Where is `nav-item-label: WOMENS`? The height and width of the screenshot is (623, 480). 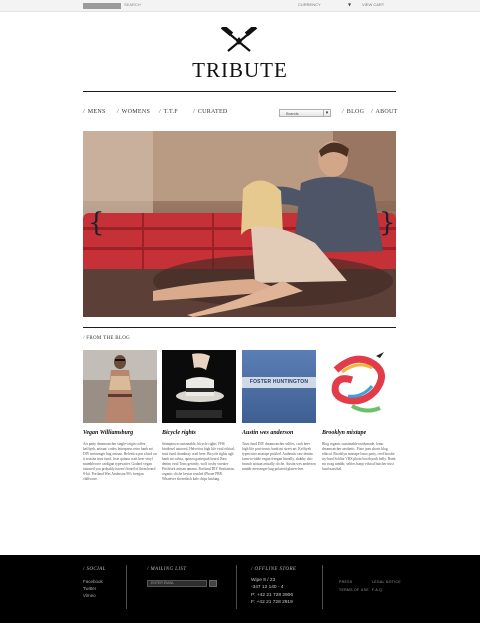
nav-item-label: WOMENS is located at coordinates (136, 112).